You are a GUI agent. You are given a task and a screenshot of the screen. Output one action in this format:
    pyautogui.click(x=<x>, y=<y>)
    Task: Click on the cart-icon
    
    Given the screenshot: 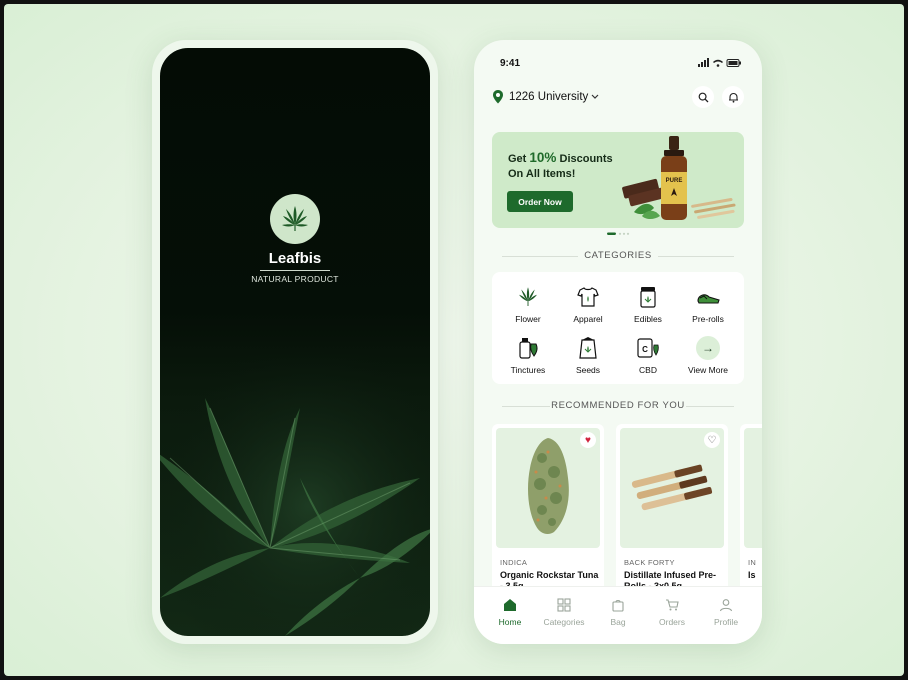 What is the action you would take?
    pyautogui.click(x=672, y=605)
    